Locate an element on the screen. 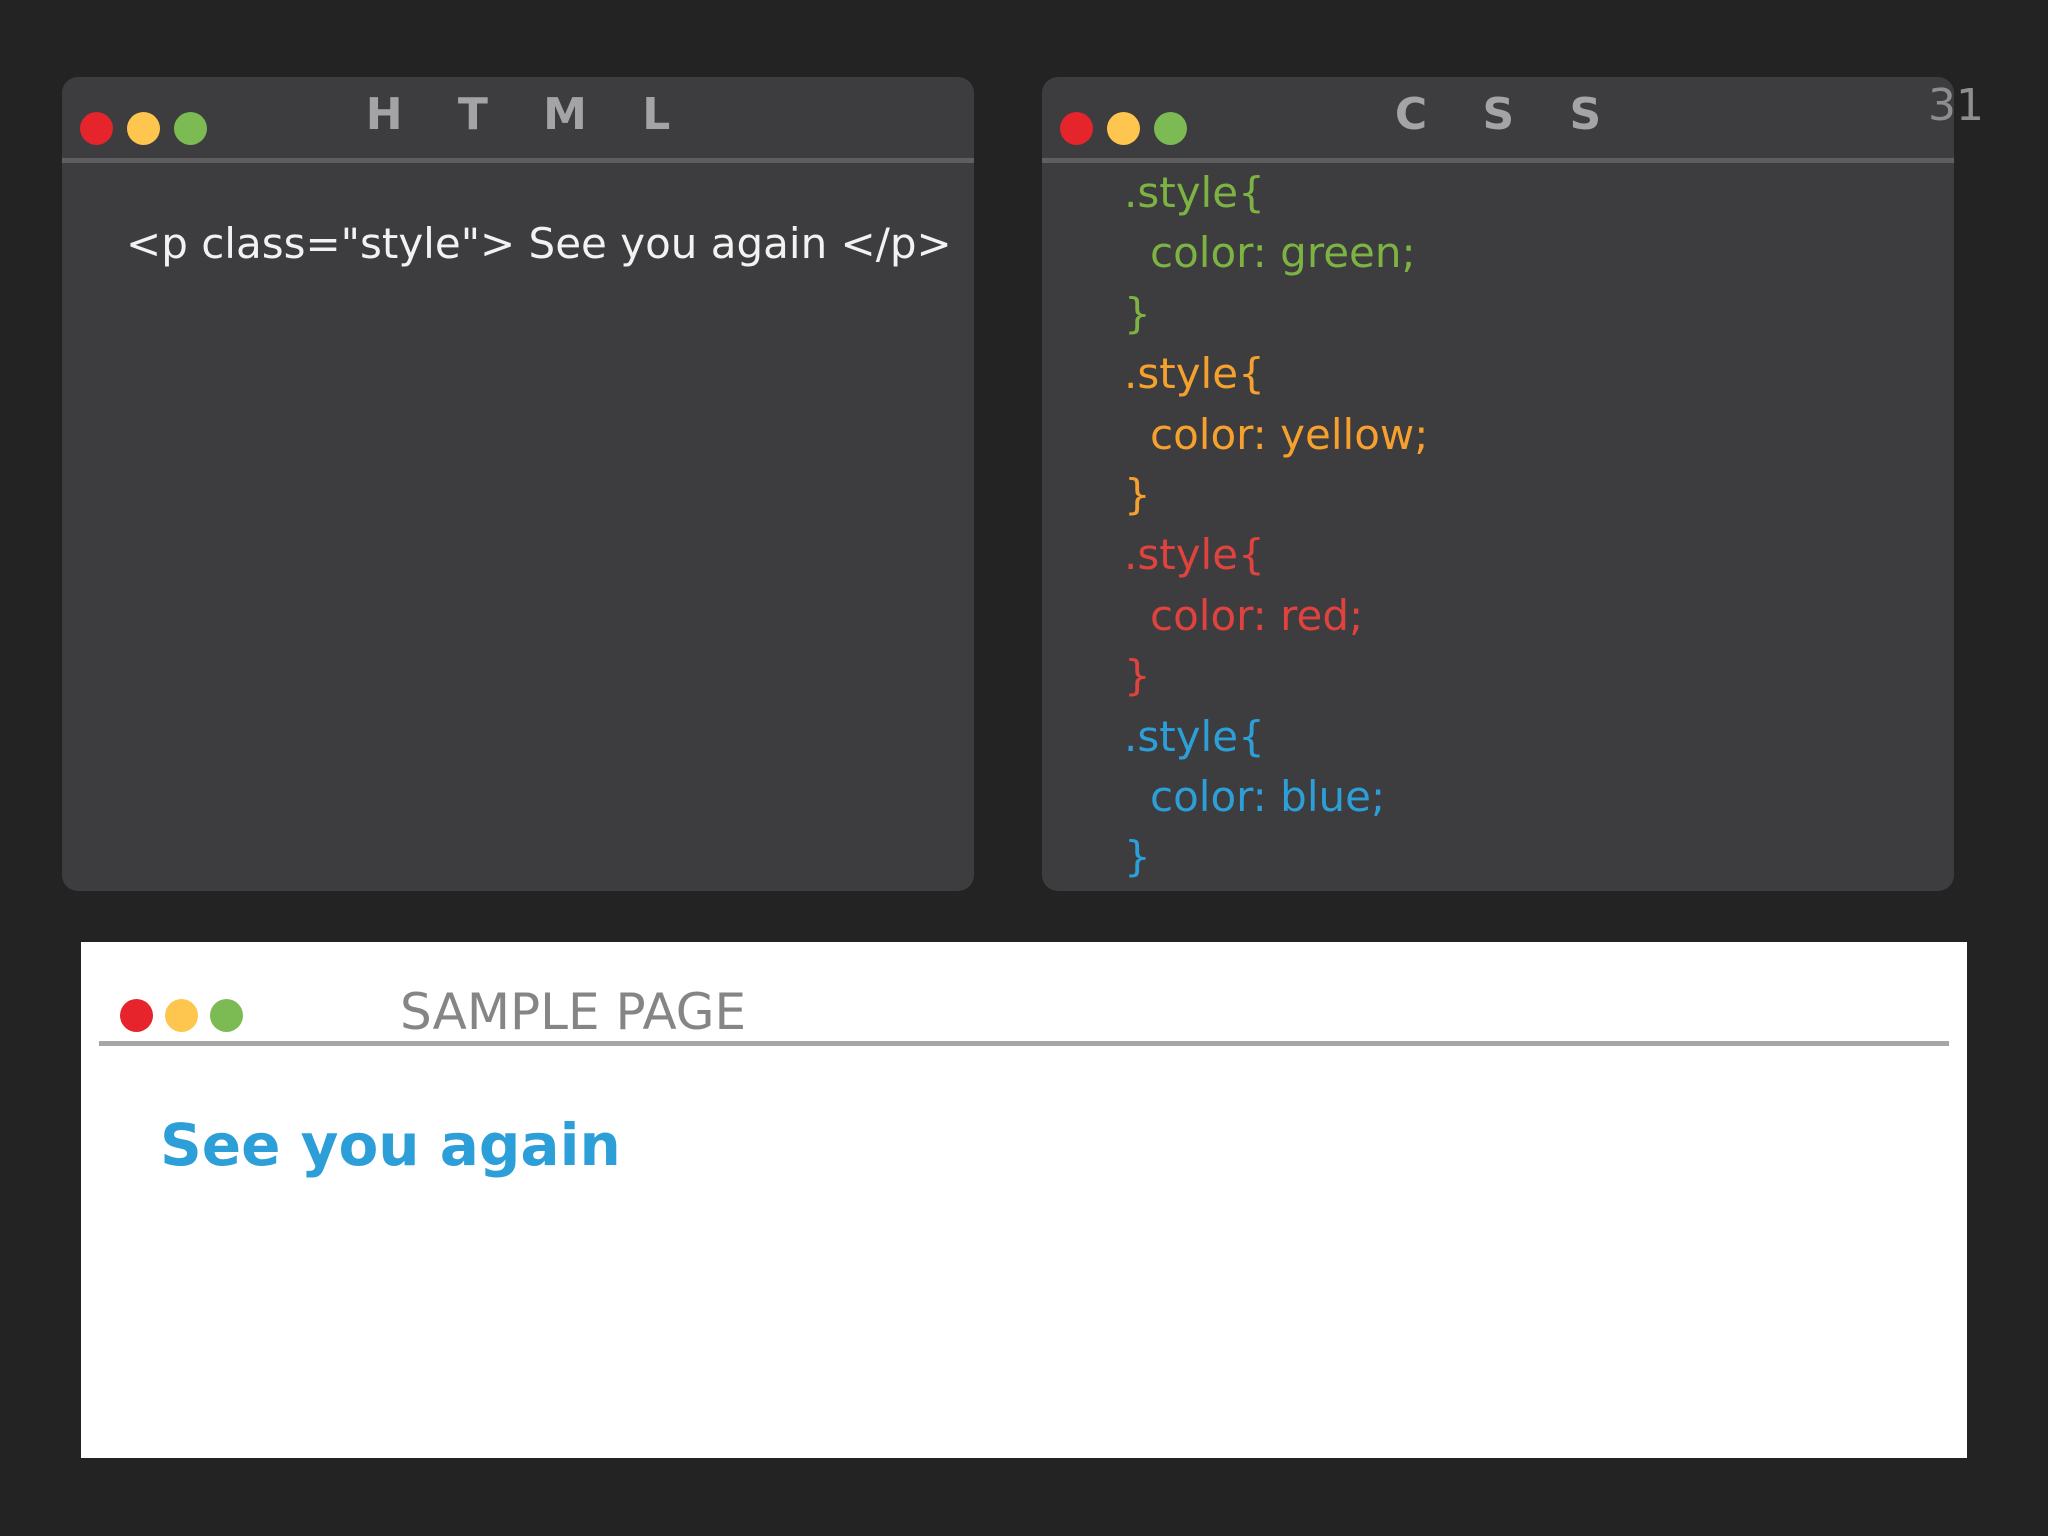  maximize-button is located at coordinates (226, 1015).